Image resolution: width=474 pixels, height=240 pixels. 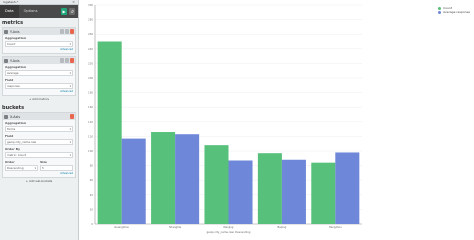 I want to click on bar-count-hangzhou, so click(x=323, y=193).